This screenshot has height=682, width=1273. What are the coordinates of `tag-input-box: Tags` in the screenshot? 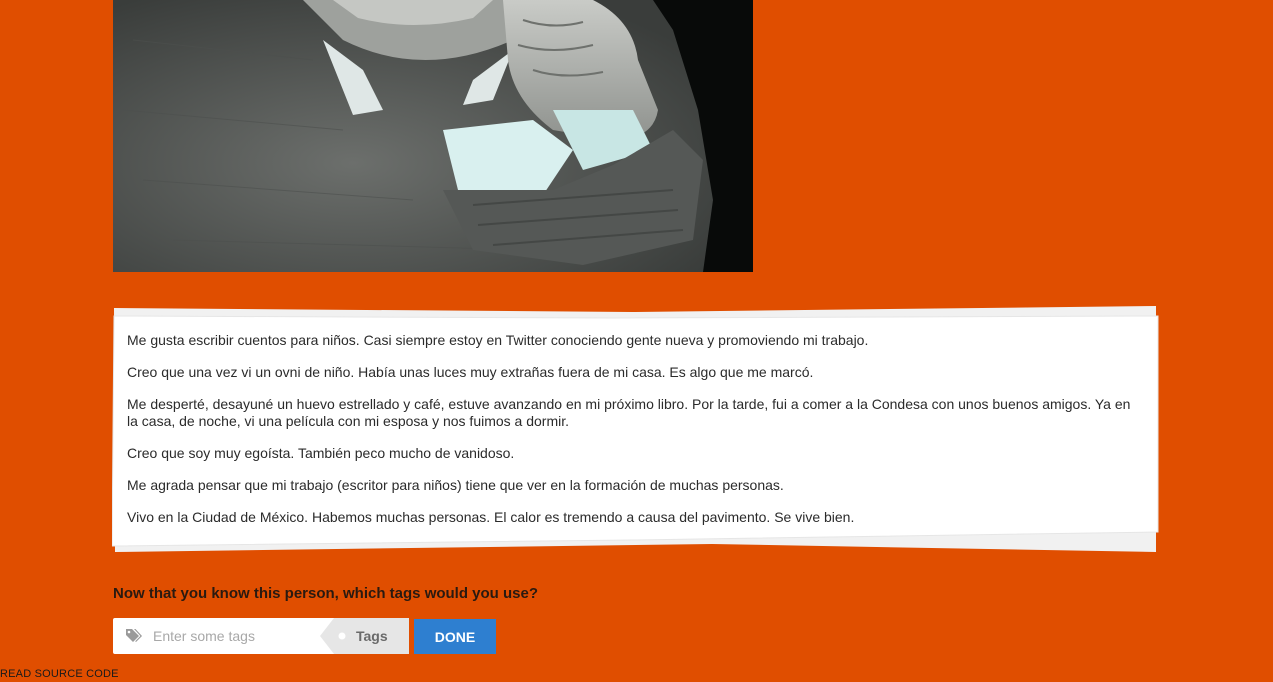 It's located at (261, 636).